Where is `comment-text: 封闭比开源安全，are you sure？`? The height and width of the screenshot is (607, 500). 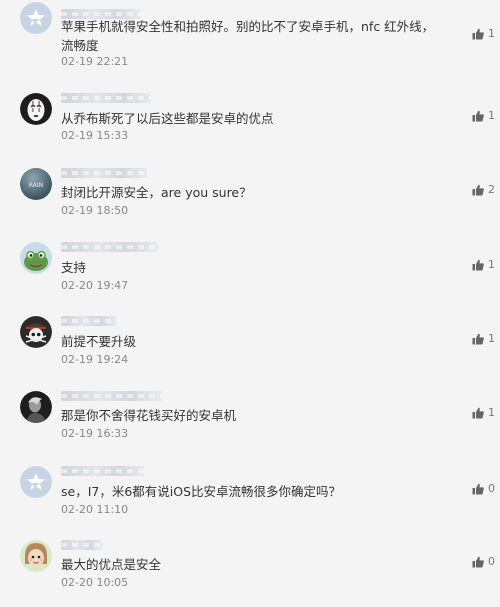 comment-text: 封闭比开源安全，are you sure？ is located at coordinates (156, 192).